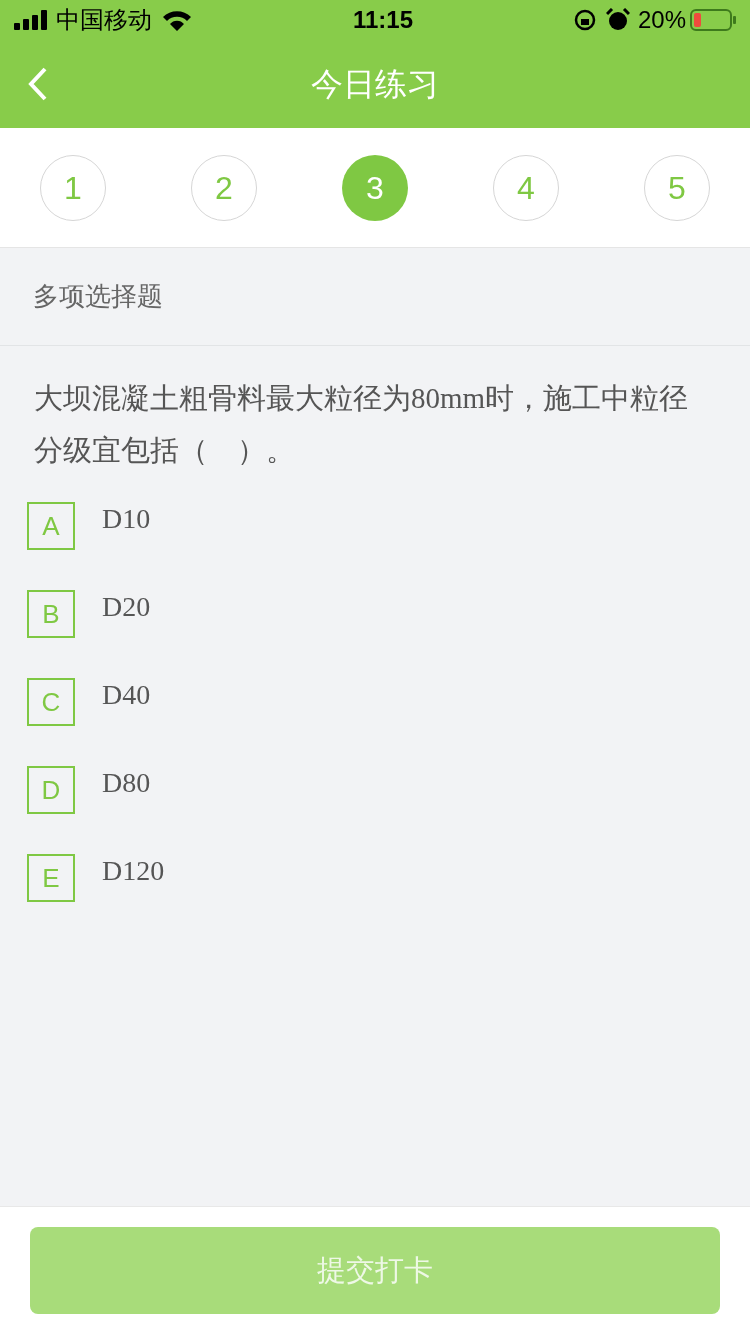  What do you see at coordinates (713, 20) in the screenshot?
I see `battery-icon` at bounding box center [713, 20].